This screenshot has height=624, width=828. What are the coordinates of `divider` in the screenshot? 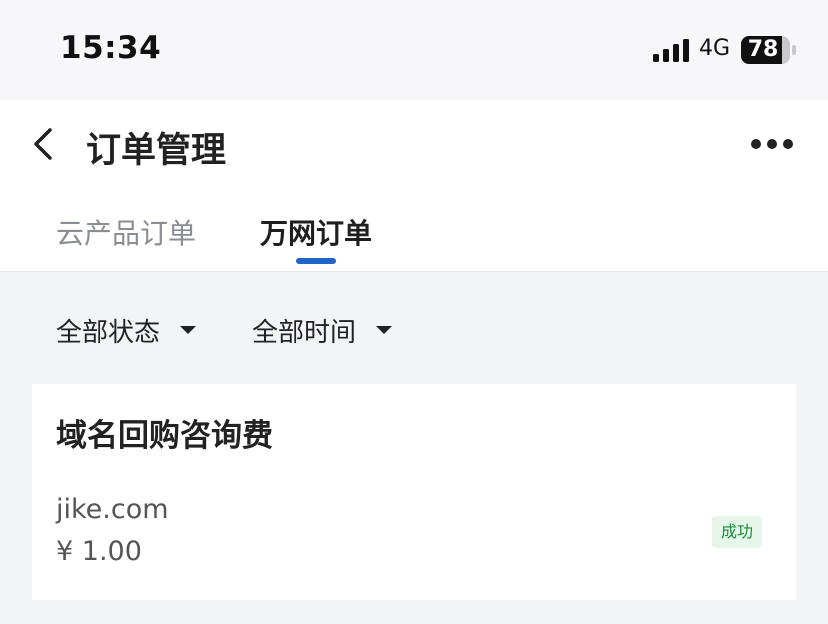 It's located at (414, 271).